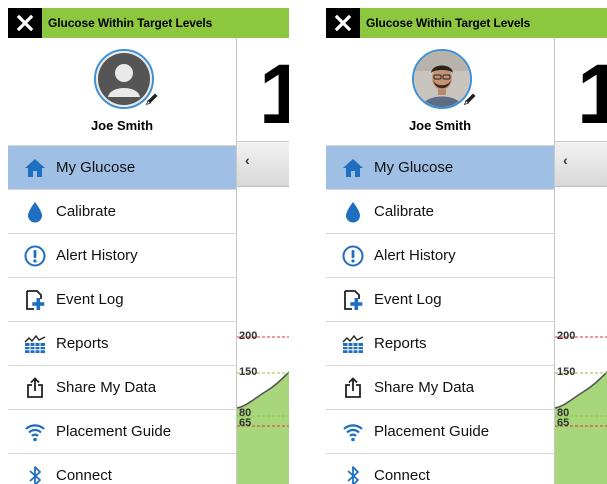  I want to click on default-avatar-icon, so click(124, 79).